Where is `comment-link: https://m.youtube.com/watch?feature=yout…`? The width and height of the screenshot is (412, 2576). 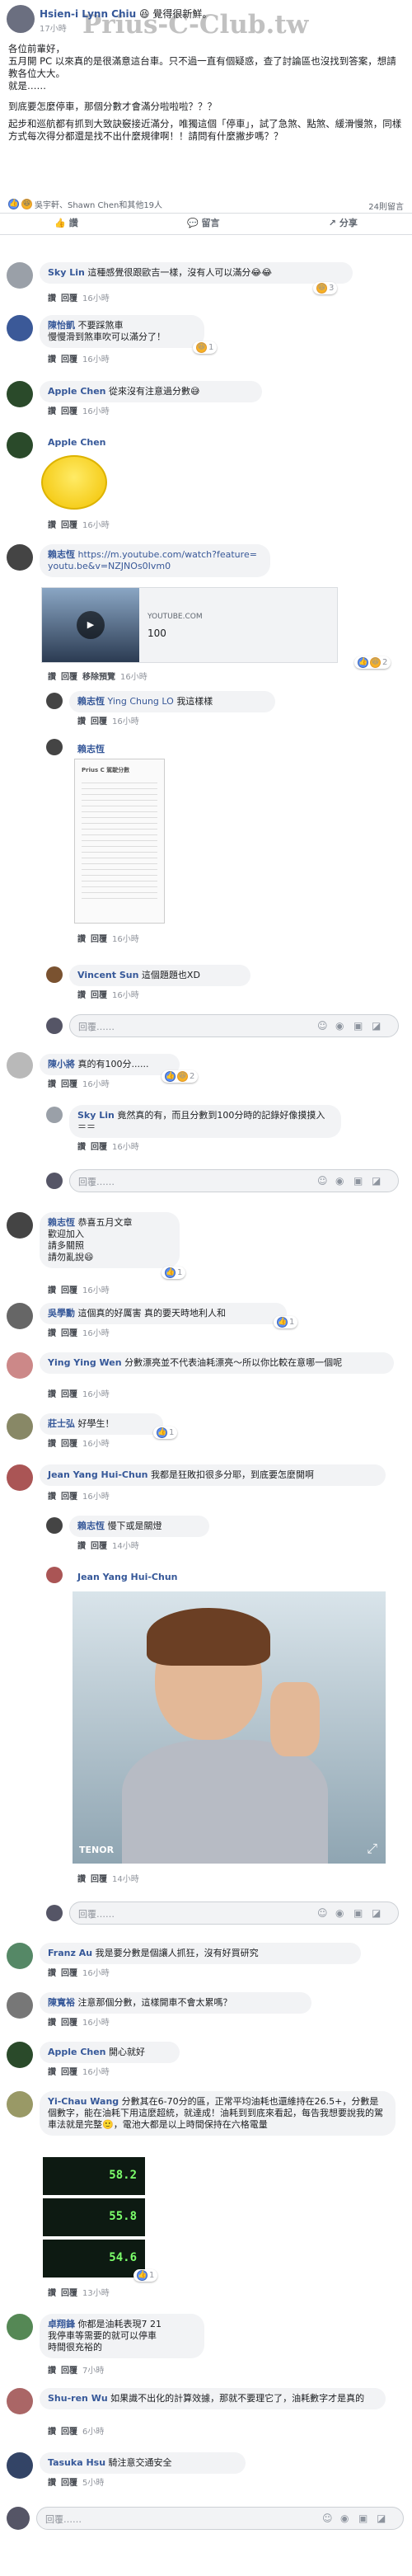 comment-link: https://m.youtube.com/watch?feature=yout… is located at coordinates (152, 560).